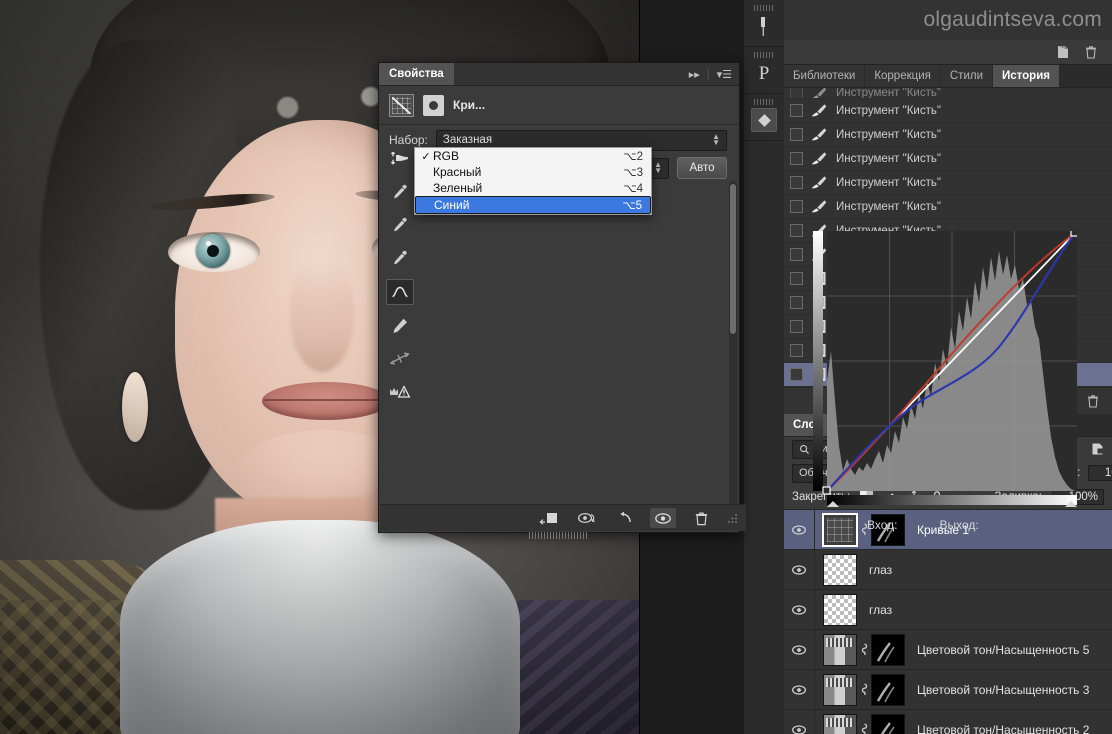 This screenshot has width=1112, height=734. What do you see at coordinates (967, 76) in the screenshot?
I see `tab-styles: Стили` at bounding box center [967, 76].